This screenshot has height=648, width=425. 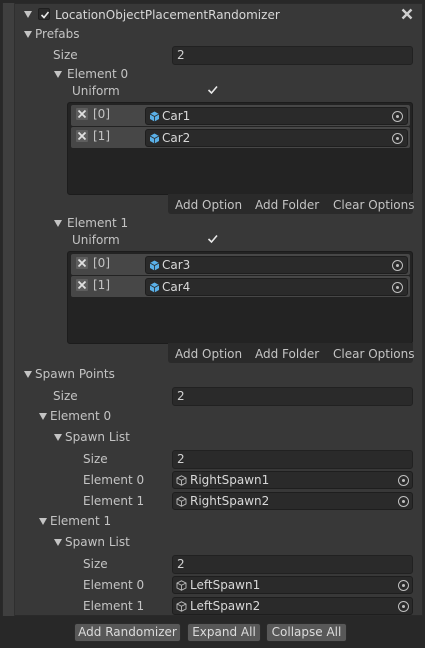 What do you see at coordinates (276, 265) in the screenshot?
I see `prefab-object-field: Car3` at bounding box center [276, 265].